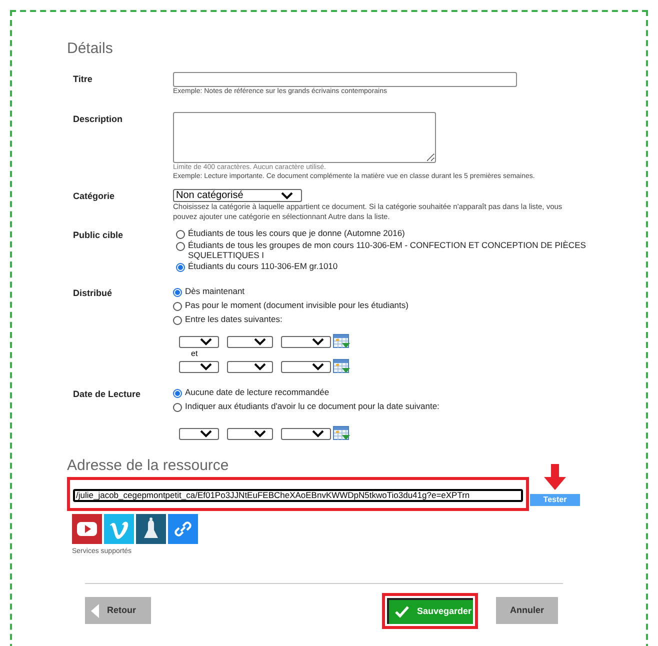  Describe the element at coordinates (98, 235) in the screenshot. I see `field-label: Public cible` at that location.